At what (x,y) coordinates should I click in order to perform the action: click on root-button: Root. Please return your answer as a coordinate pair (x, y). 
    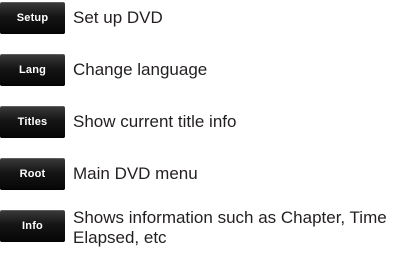
    Looking at the image, I should click on (32, 174).